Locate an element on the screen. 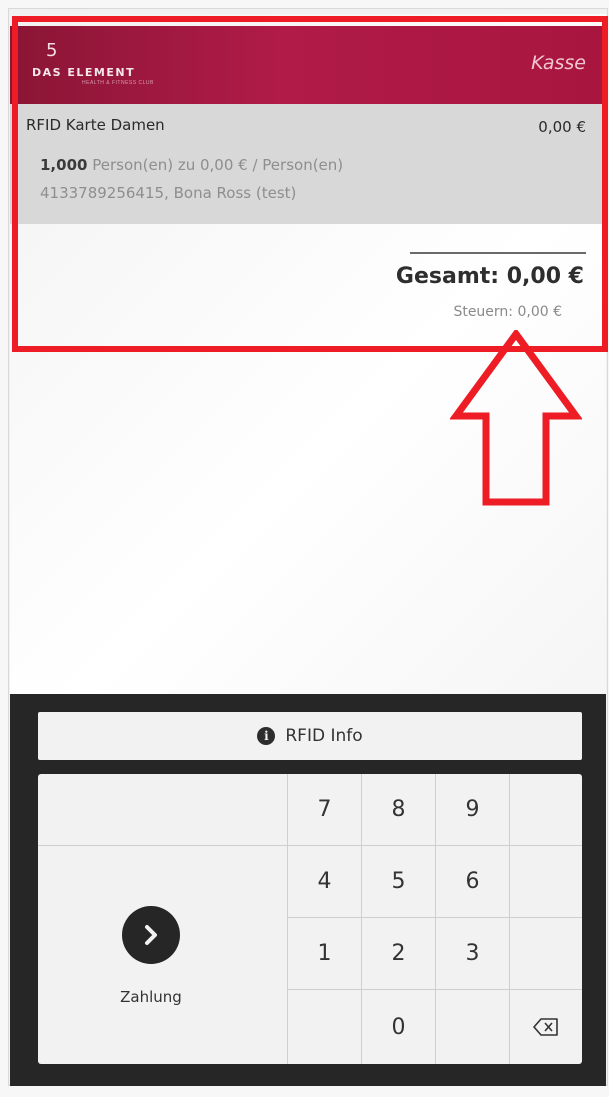  payment-button is located at coordinates (151, 935).